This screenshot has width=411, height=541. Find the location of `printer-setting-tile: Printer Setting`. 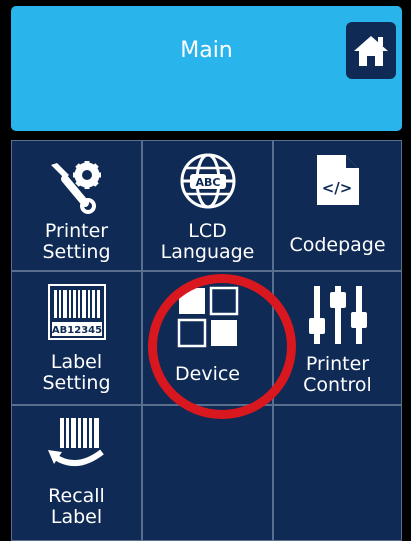

printer-setting-tile: Printer Setting is located at coordinates (76, 205).